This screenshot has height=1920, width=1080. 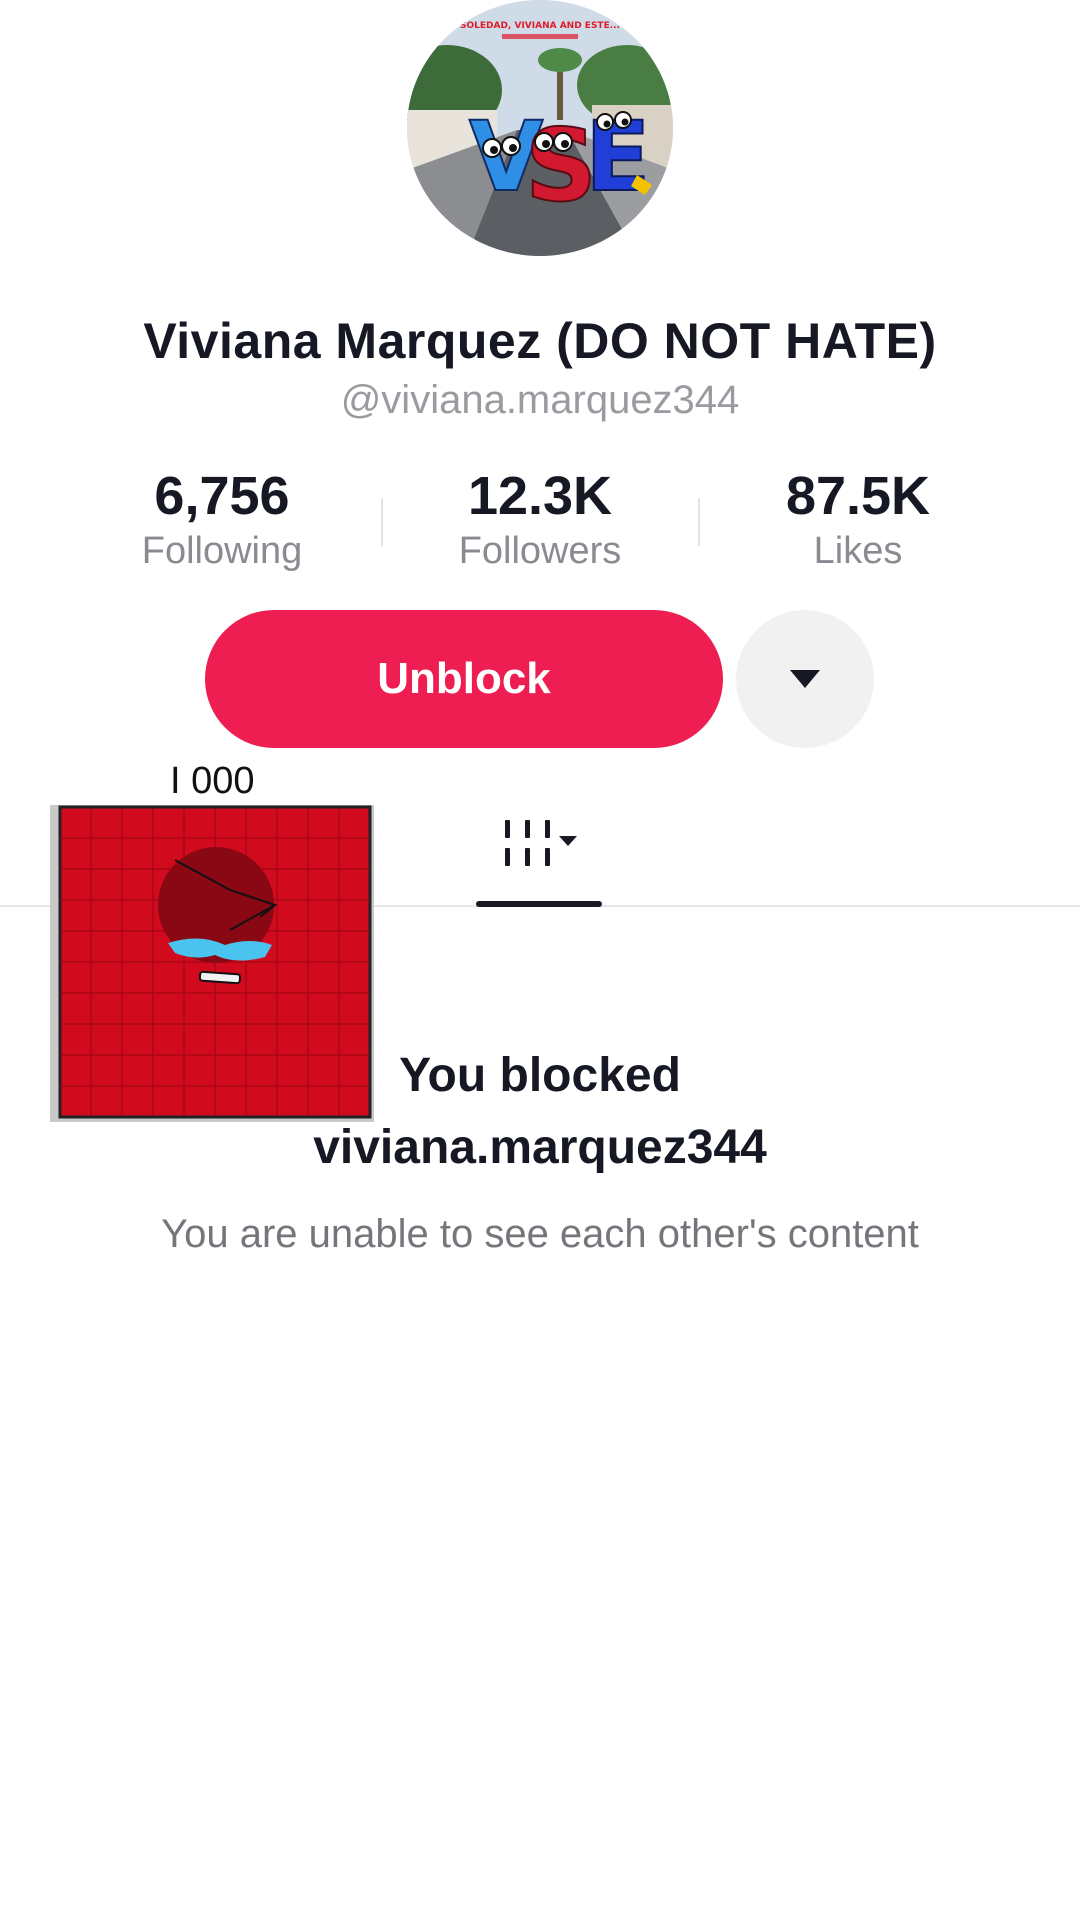 I want to click on tab-videos, so click(x=539, y=847).